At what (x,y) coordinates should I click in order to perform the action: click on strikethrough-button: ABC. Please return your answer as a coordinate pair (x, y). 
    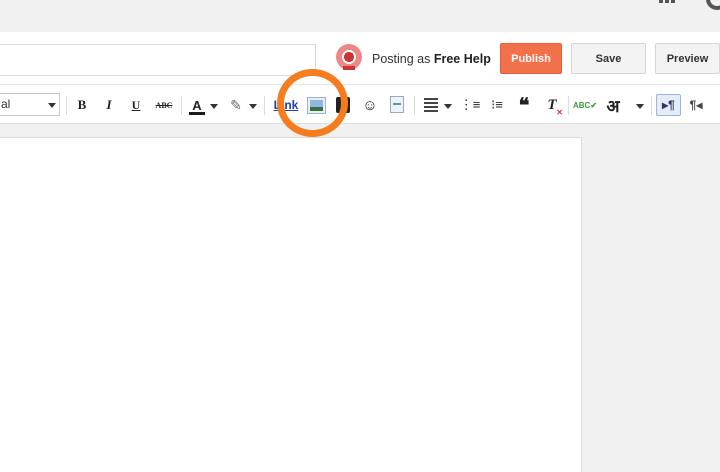
    Looking at the image, I should click on (164, 105).